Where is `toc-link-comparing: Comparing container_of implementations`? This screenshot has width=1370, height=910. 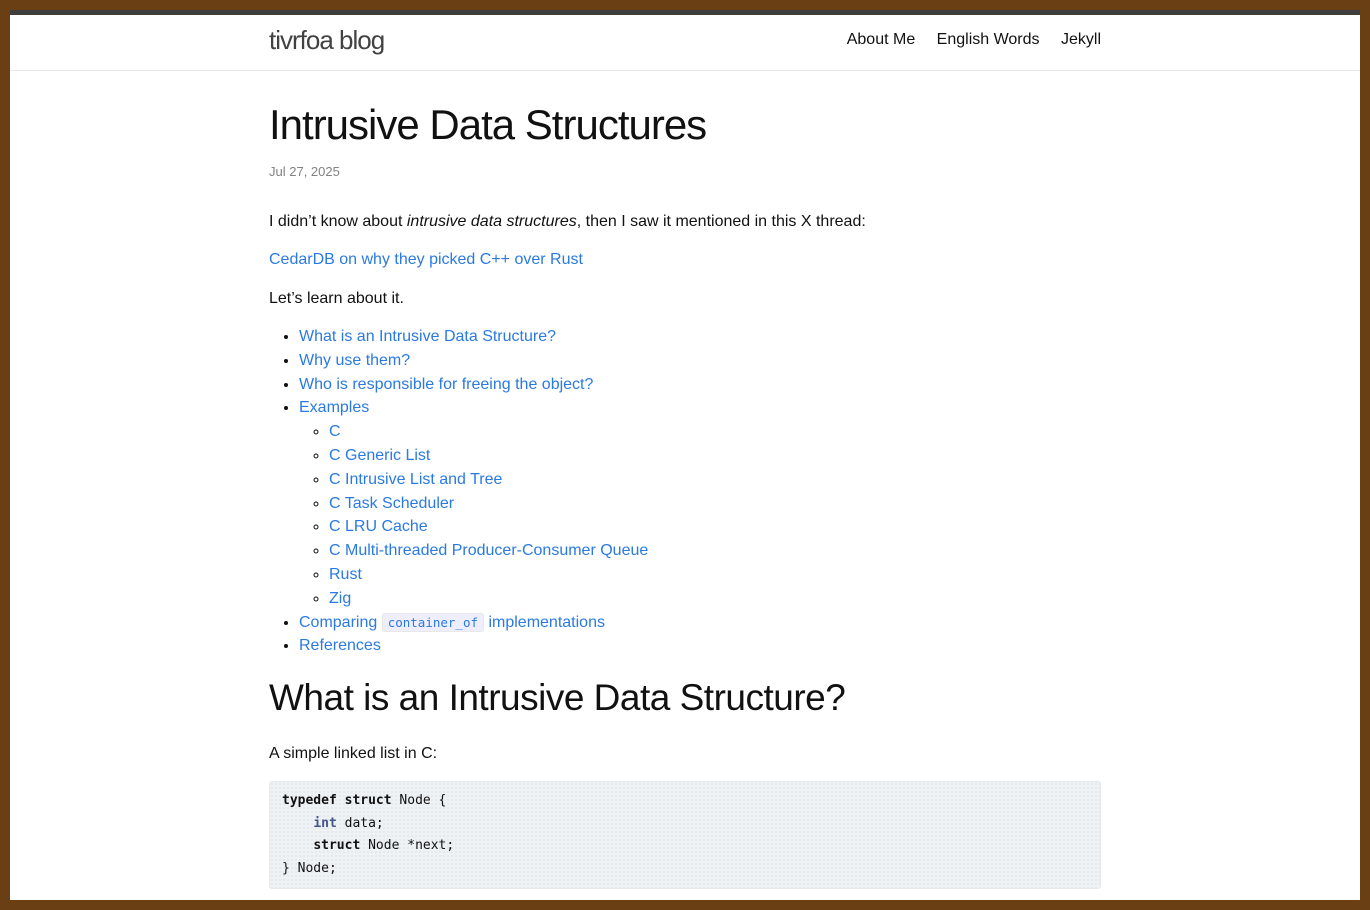
toc-link-comparing: Comparing container_of implementations is located at coordinates (452, 622).